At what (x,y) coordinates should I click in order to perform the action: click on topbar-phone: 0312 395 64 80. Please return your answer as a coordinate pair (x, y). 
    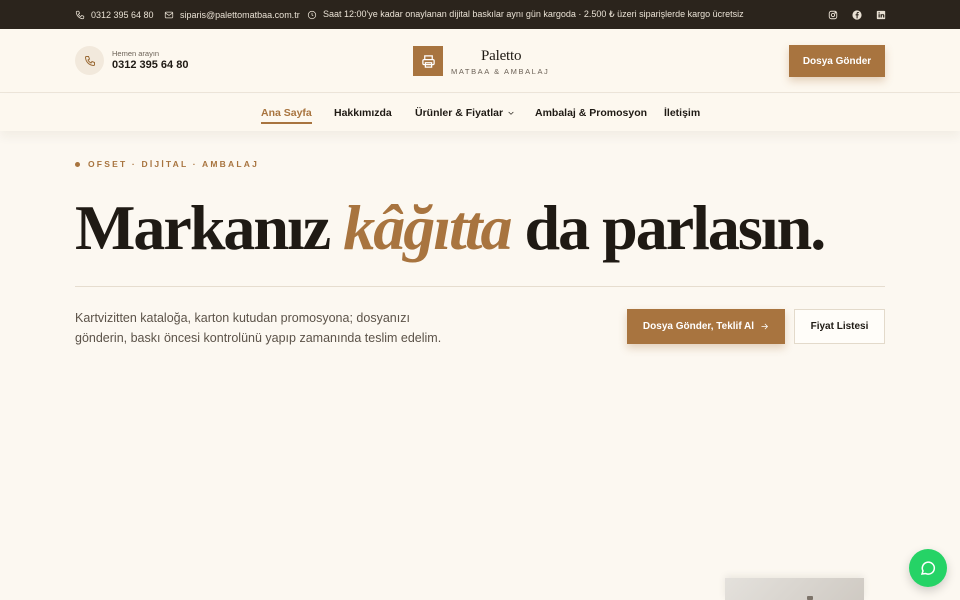
    Looking at the image, I should click on (114, 14).